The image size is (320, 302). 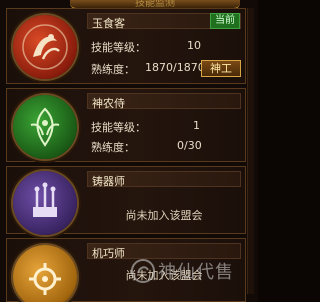 What do you see at coordinates (143, 271) in the screenshot?
I see `watermark-logo-icon` at bounding box center [143, 271].